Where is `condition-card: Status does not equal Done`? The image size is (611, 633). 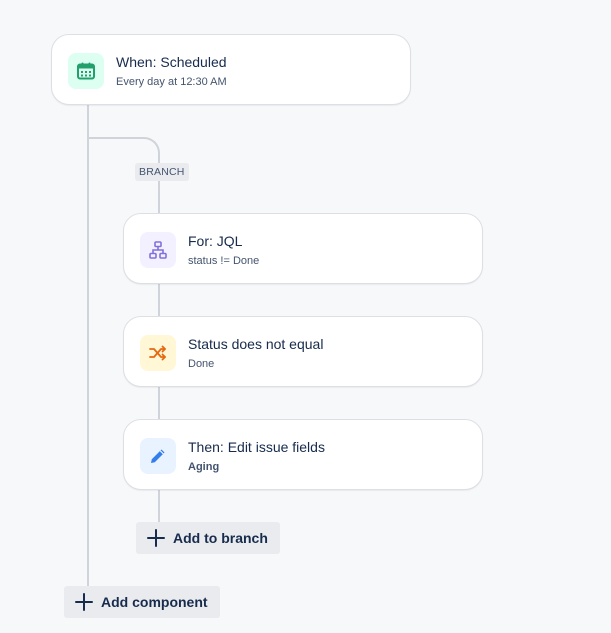 condition-card: Status does not equal Done is located at coordinates (303, 351).